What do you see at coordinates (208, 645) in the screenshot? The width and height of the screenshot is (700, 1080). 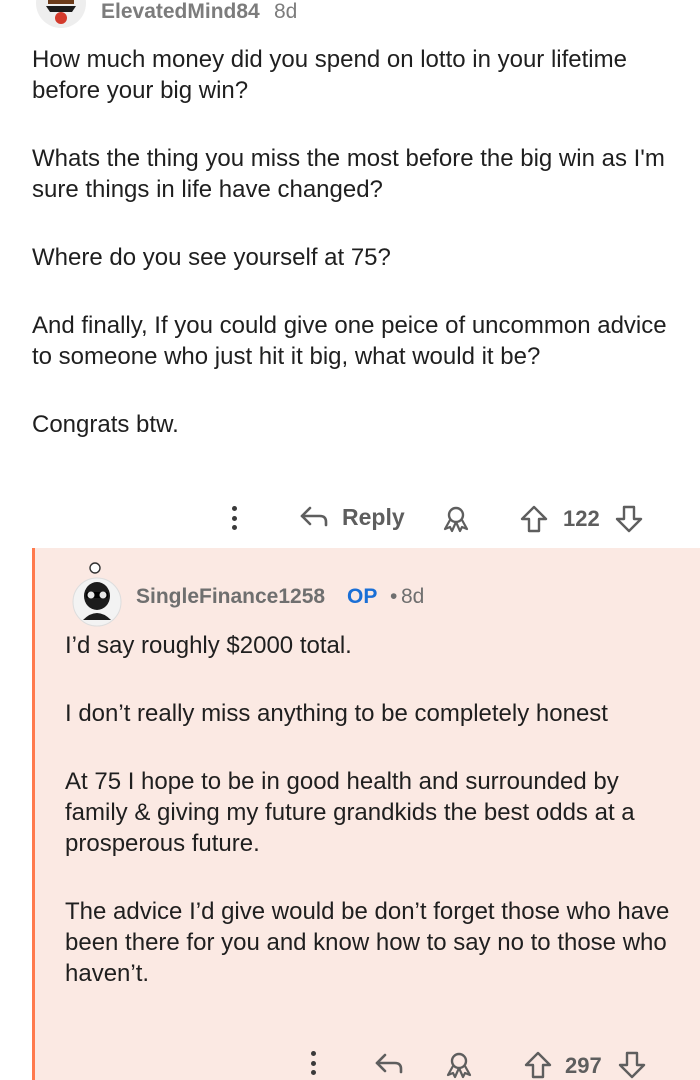 I see `reply-paragraph: I’d say roughly $2000 total.` at bounding box center [208, 645].